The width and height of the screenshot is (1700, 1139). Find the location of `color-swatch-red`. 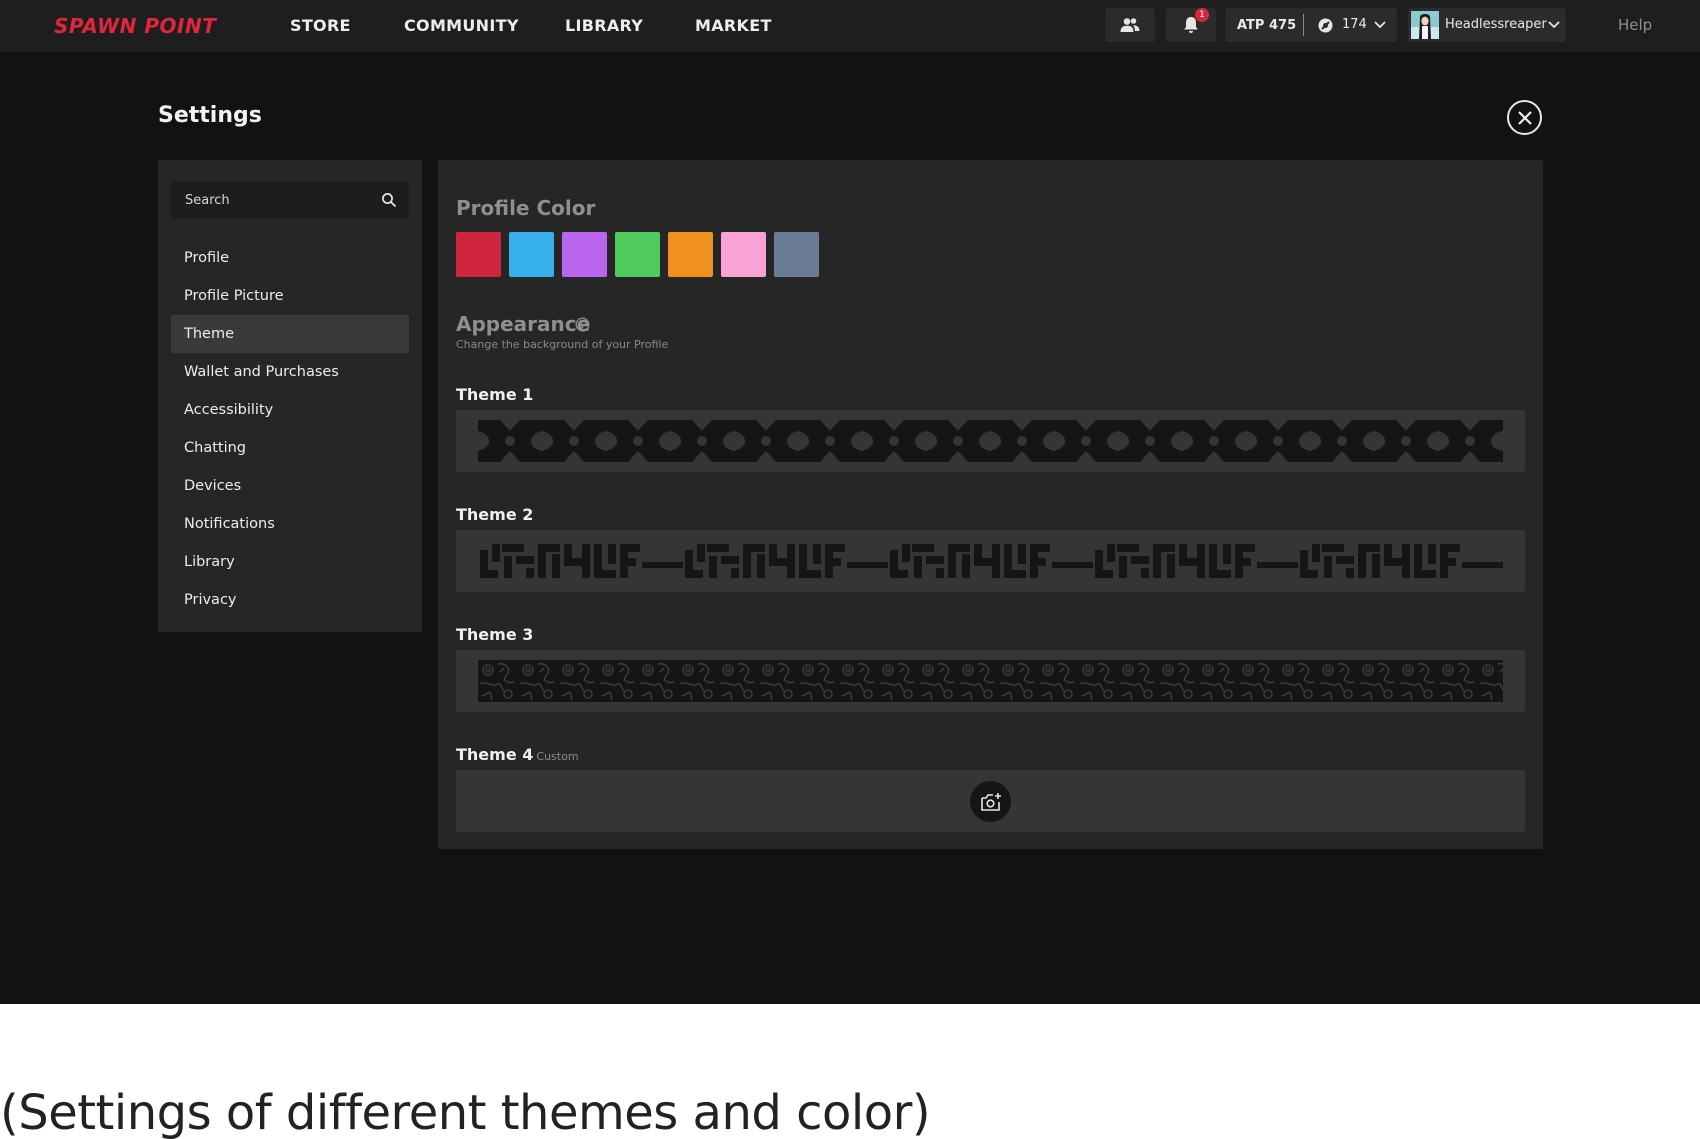

color-swatch-red is located at coordinates (478, 254).